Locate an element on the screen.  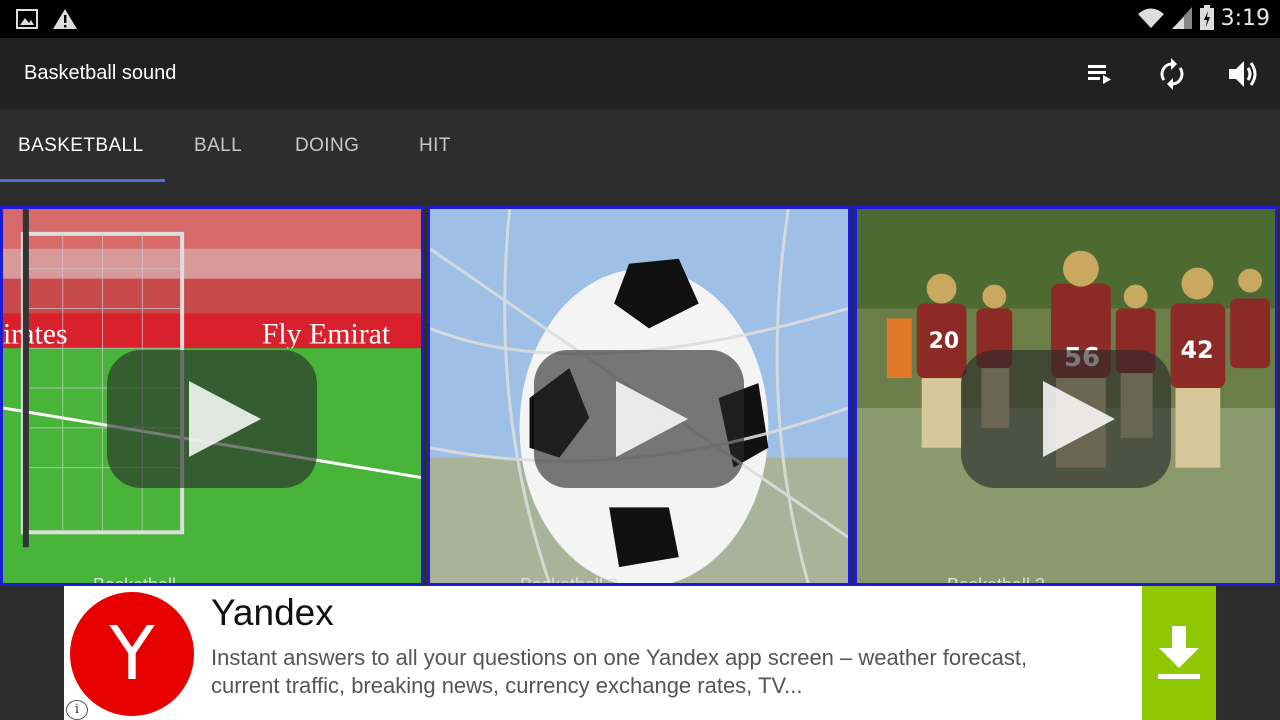
app-title: Basketball sound is located at coordinates (100, 73).